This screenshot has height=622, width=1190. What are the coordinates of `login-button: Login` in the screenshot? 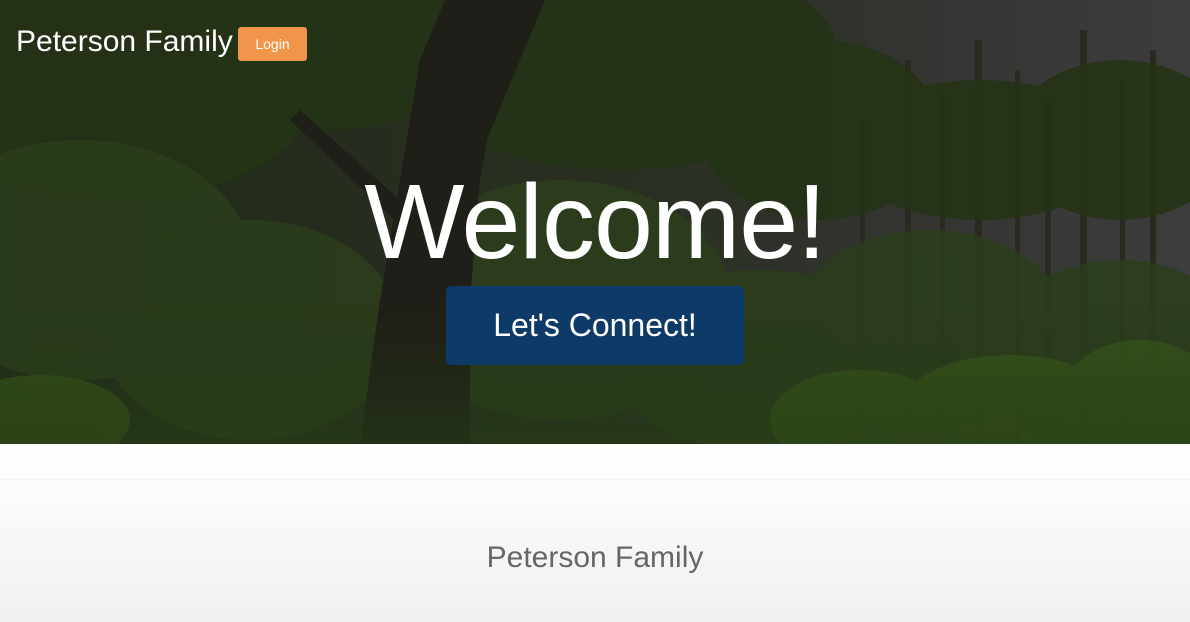 It's located at (272, 44).